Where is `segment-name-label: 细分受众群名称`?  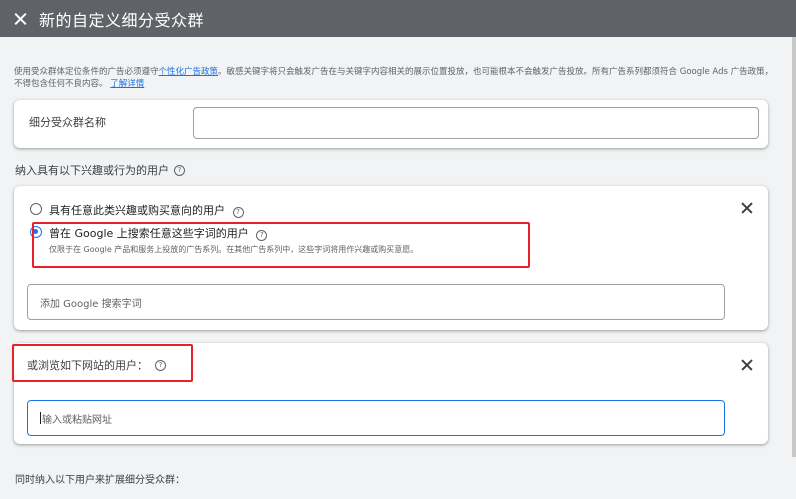
segment-name-label: 细分受众群名称 is located at coordinates (67, 122).